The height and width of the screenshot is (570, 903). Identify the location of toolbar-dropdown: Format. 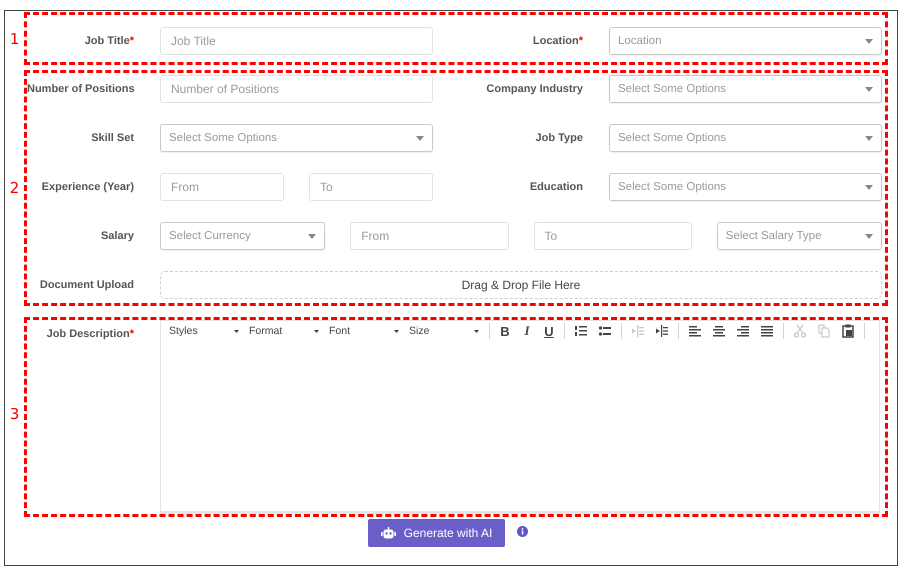
(285, 331).